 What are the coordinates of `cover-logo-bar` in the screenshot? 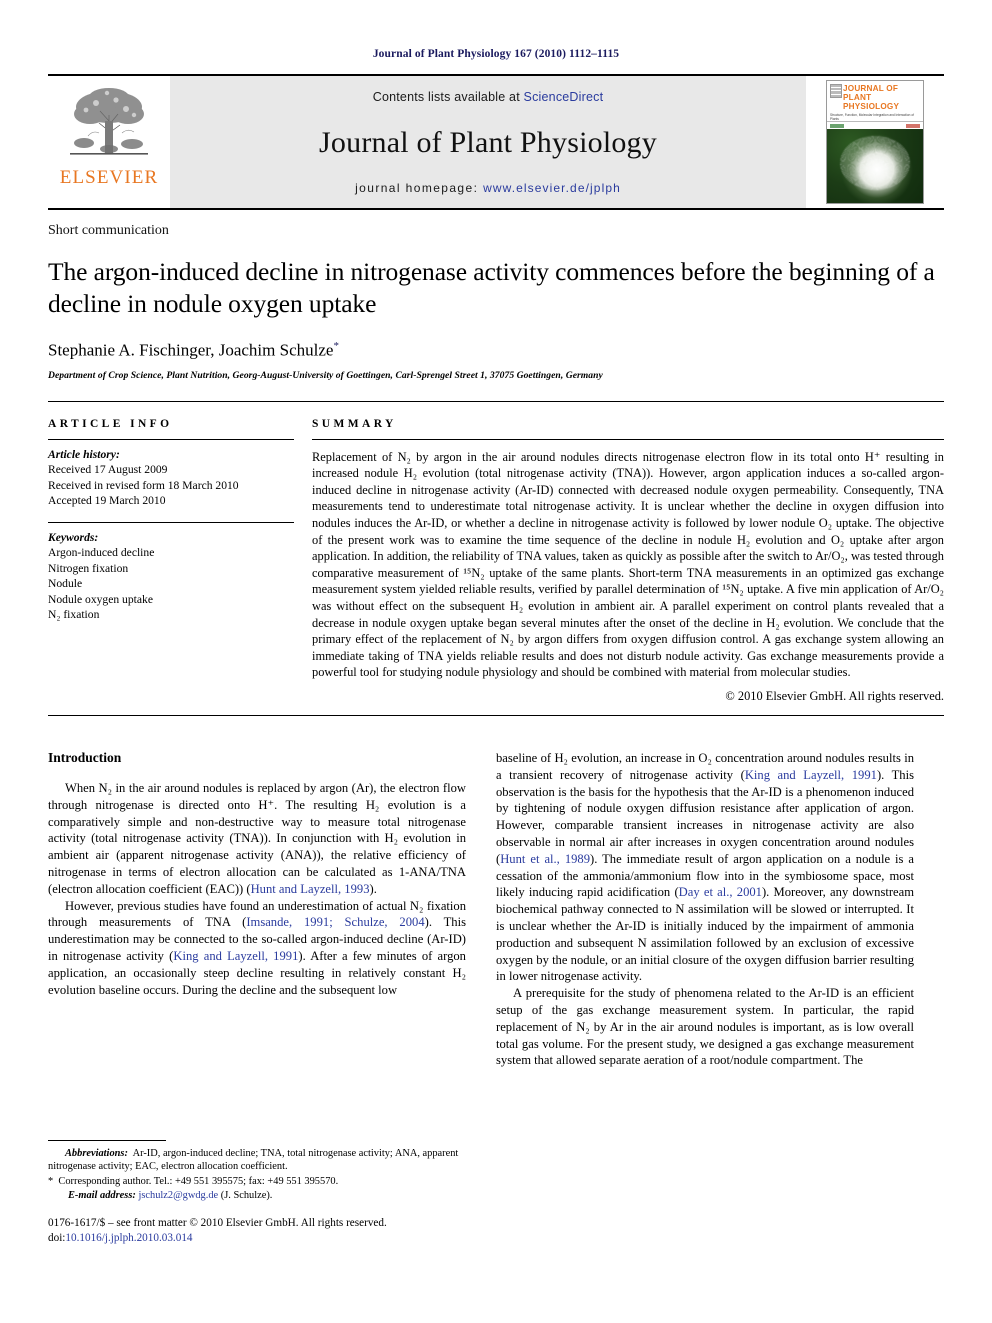 It's located at (875, 125).